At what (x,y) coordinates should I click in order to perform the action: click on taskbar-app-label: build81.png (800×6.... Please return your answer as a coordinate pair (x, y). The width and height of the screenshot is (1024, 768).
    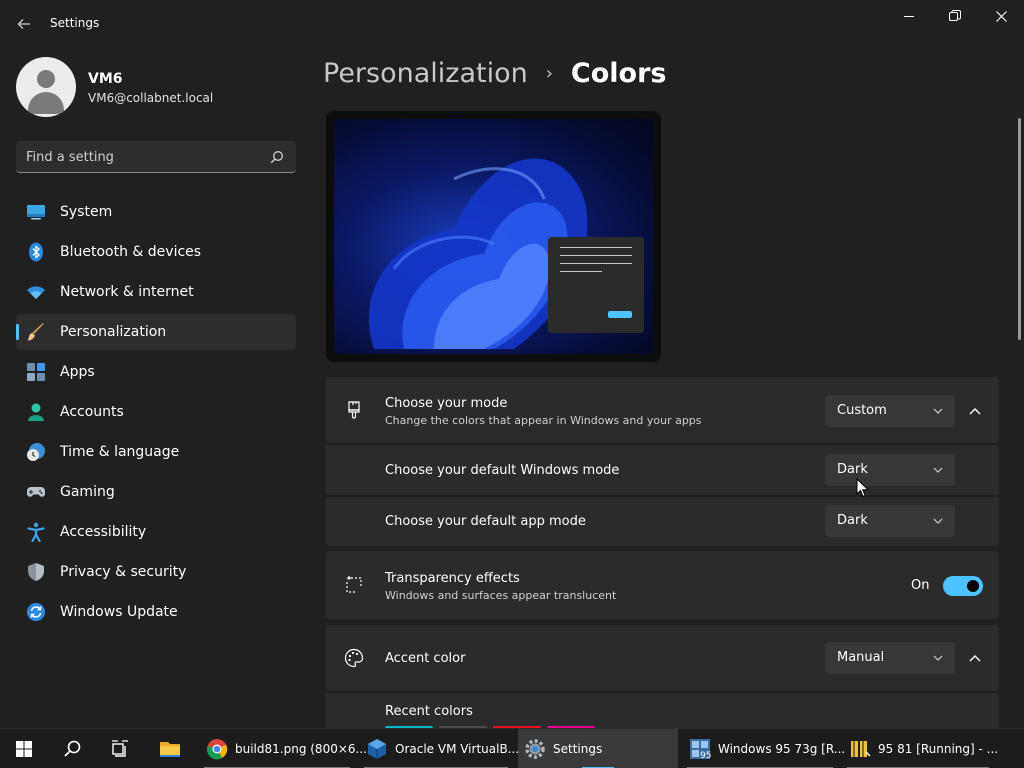
    Looking at the image, I should click on (301, 749).